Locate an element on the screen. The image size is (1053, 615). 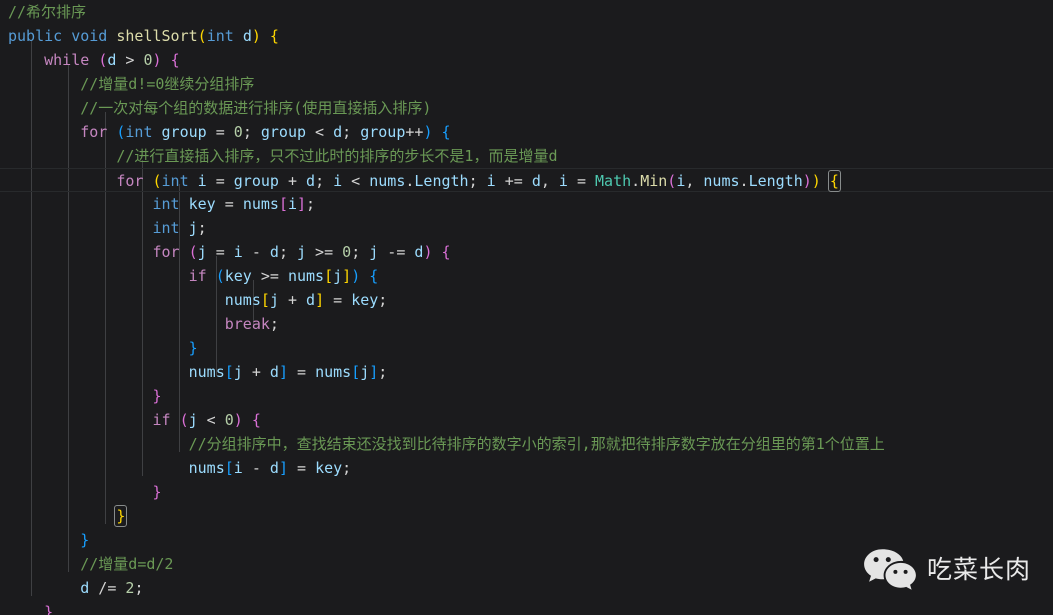
code-line: nums[i - d] = key; is located at coordinates (526, 468).